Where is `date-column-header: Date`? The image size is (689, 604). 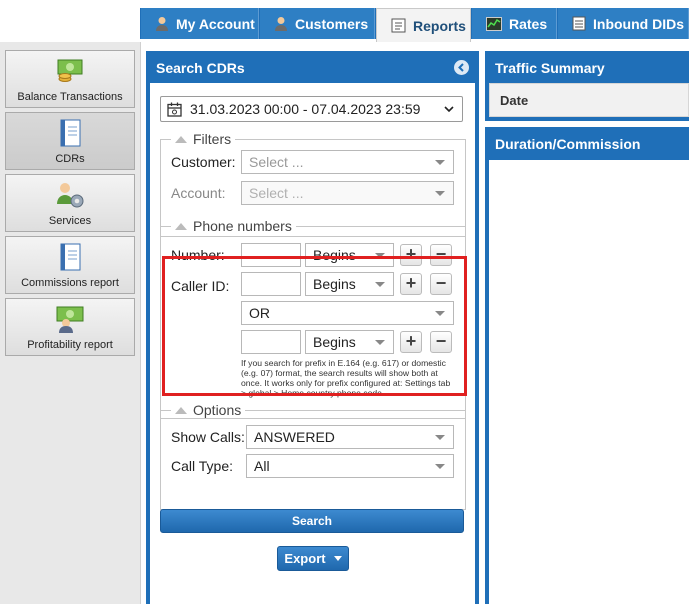
date-column-header: Date is located at coordinates (589, 100).